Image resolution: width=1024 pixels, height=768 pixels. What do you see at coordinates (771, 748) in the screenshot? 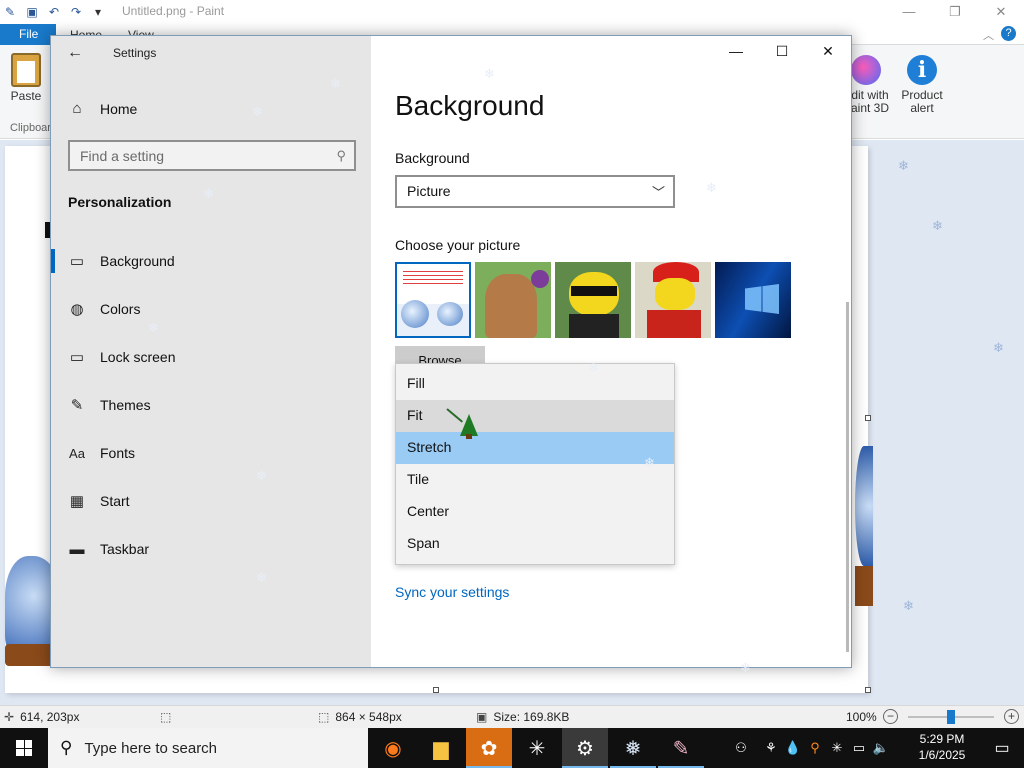
I see `network-share-icon: ⚘` at bounding box center [771, 748].